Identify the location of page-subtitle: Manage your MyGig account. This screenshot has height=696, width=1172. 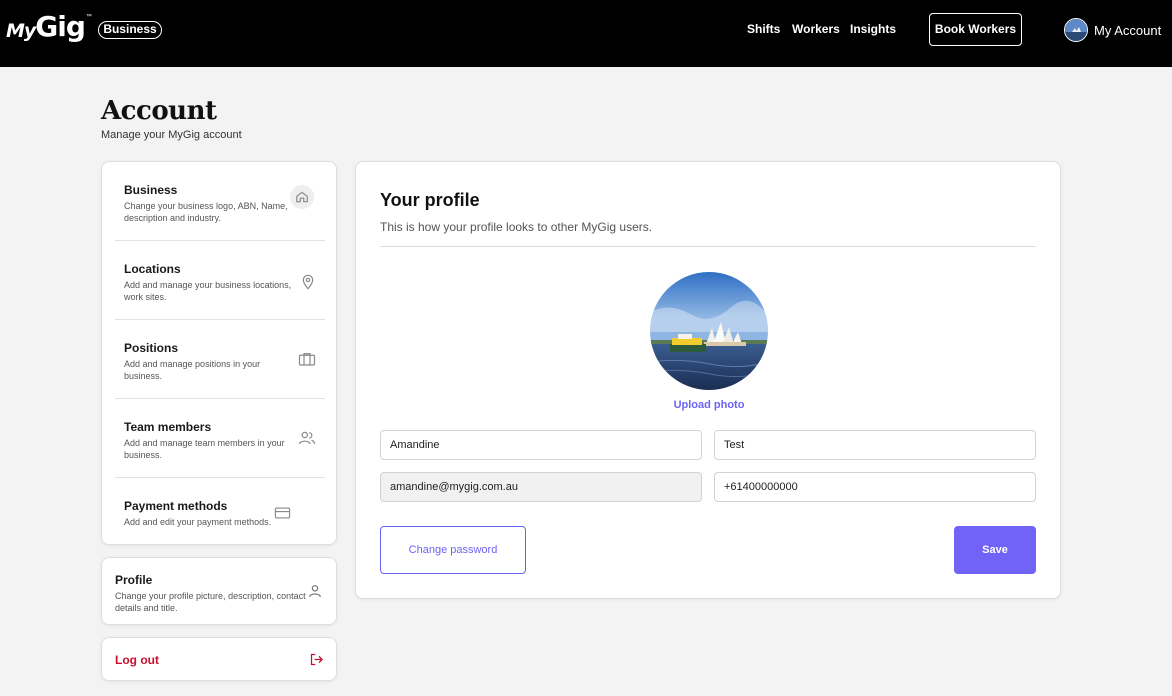
(171, 135).